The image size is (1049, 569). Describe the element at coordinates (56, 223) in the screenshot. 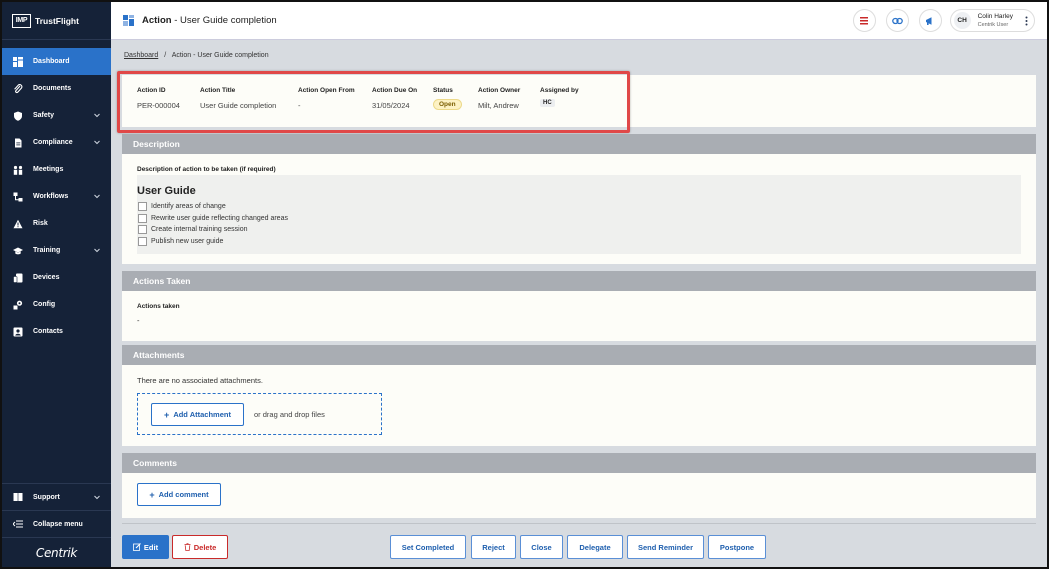

I see `sidebar-item-risk: Risk` at that location.